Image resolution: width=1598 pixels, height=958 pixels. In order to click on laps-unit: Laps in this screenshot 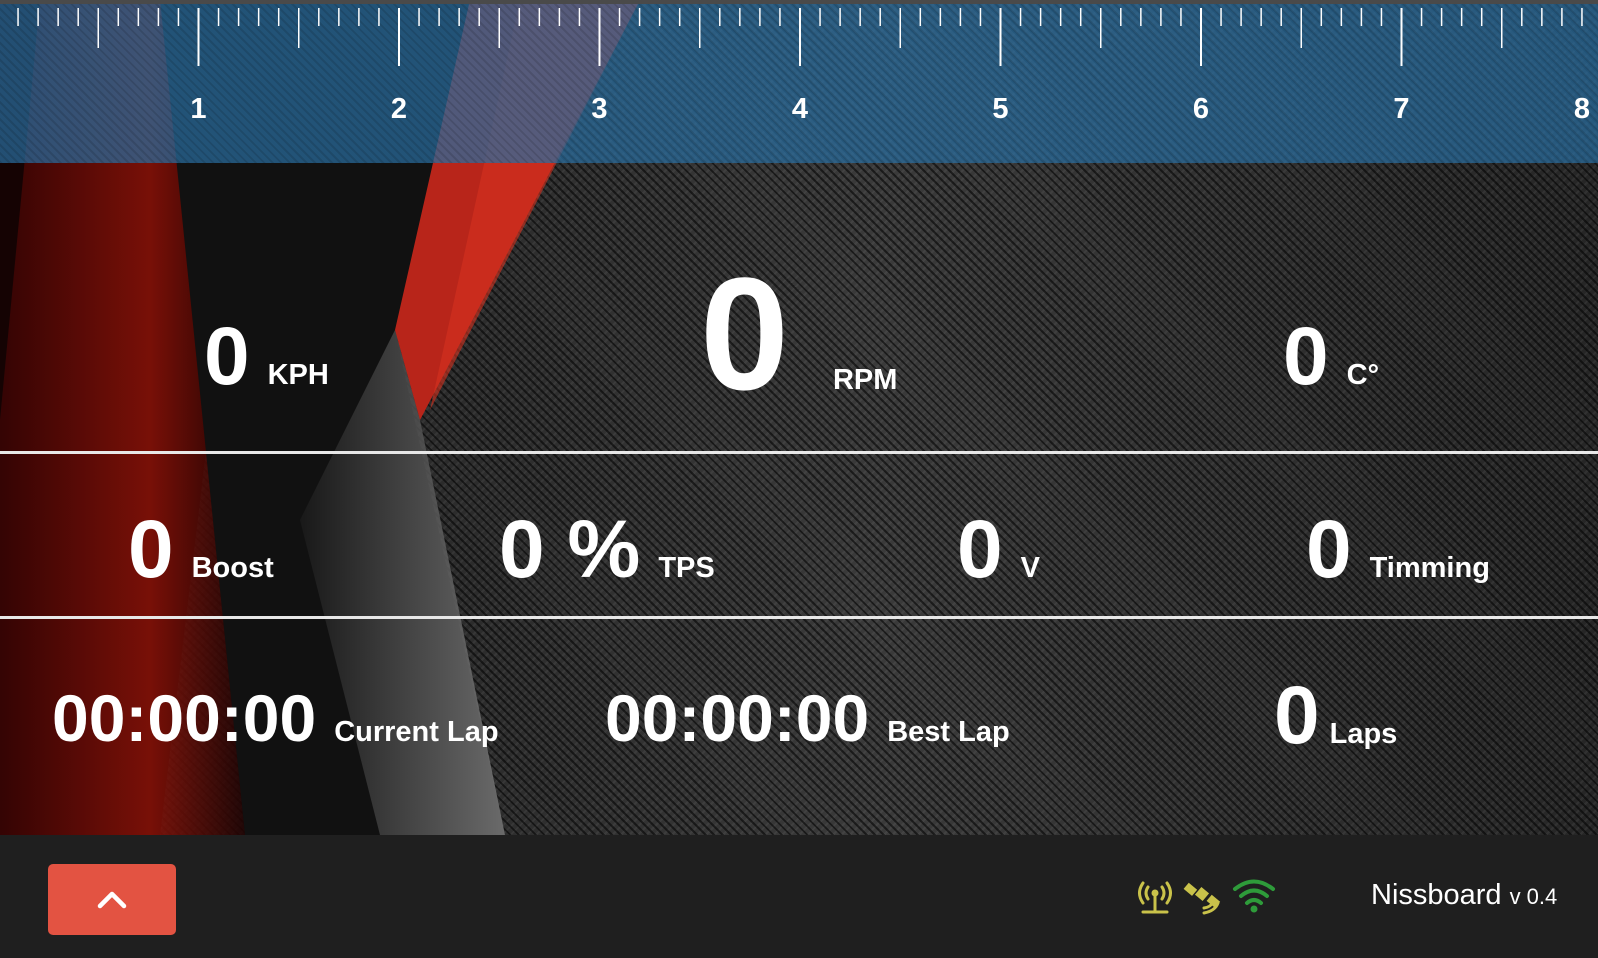, I will do `click(1363, 734)`.